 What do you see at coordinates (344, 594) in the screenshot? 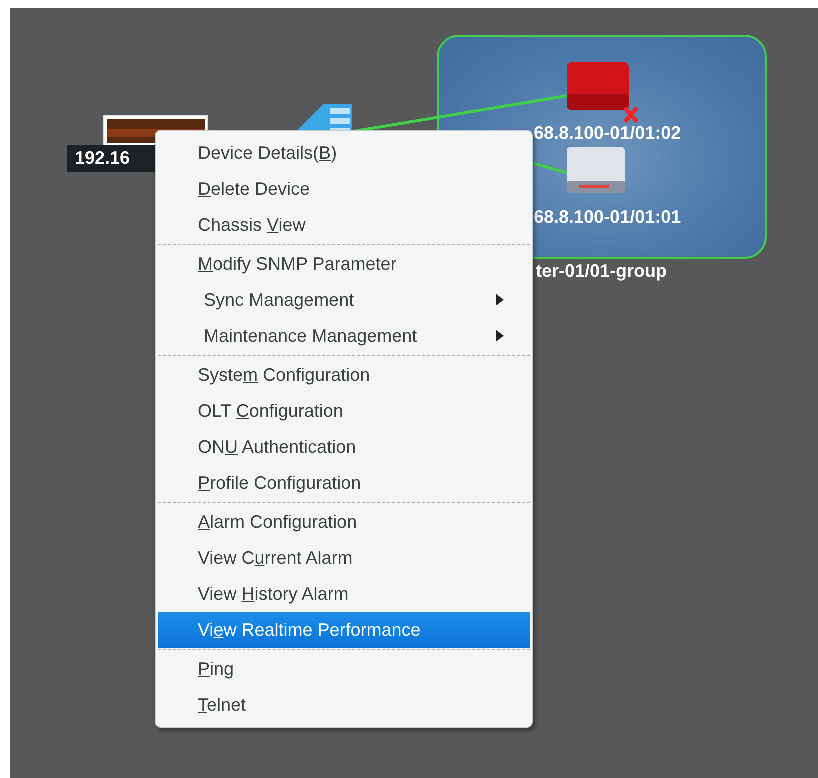
I see `menu-item: View History Alarm` at bounding box center [344, 594].